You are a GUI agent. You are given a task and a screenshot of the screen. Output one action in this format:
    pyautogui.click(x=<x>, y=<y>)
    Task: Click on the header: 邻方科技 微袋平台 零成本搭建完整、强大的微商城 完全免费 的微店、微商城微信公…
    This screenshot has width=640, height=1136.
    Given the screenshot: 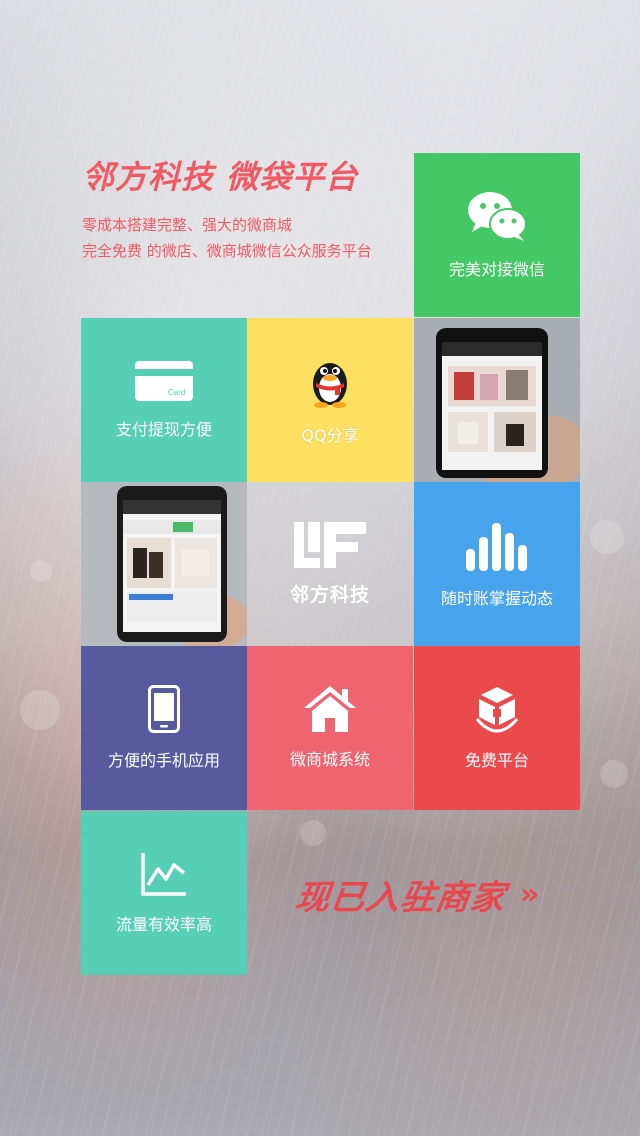 What is the action you would take?
    pyautogui.click(x=247, y=208)
    